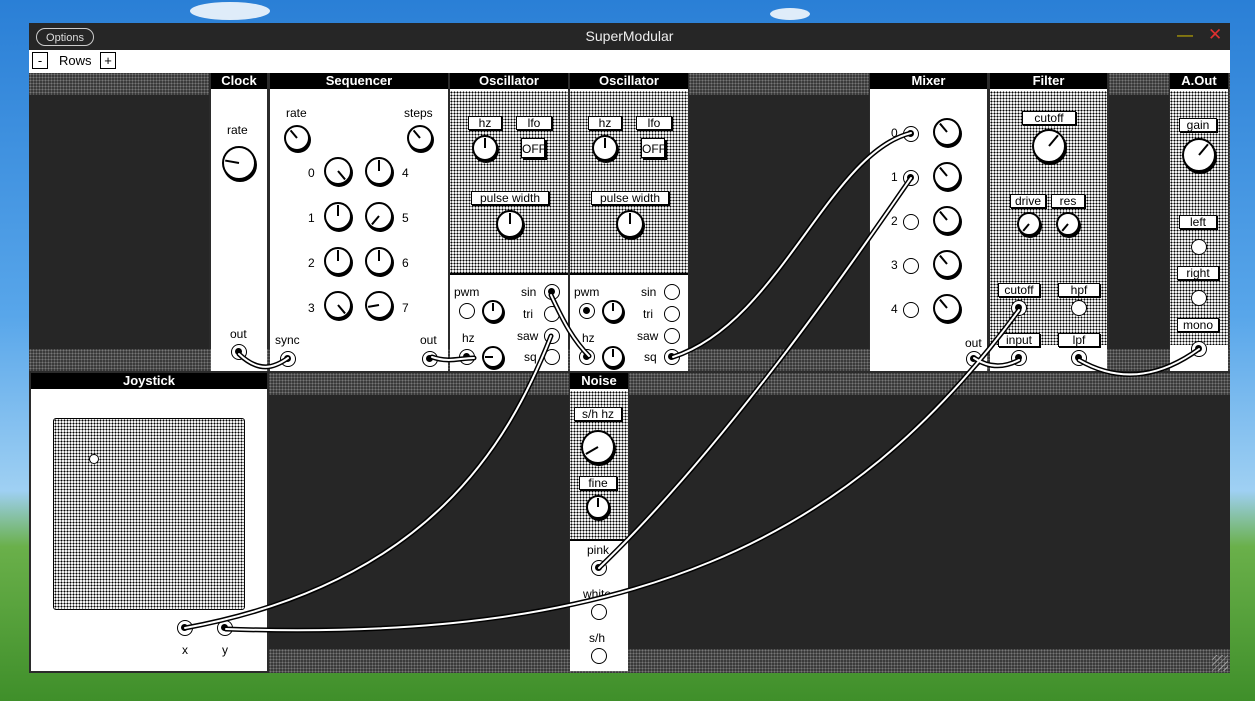  What do you see at coordinates (630, 198) in the screenshot?
I see `pulse-width-label: pulse width` at bounding box center [630, 198].